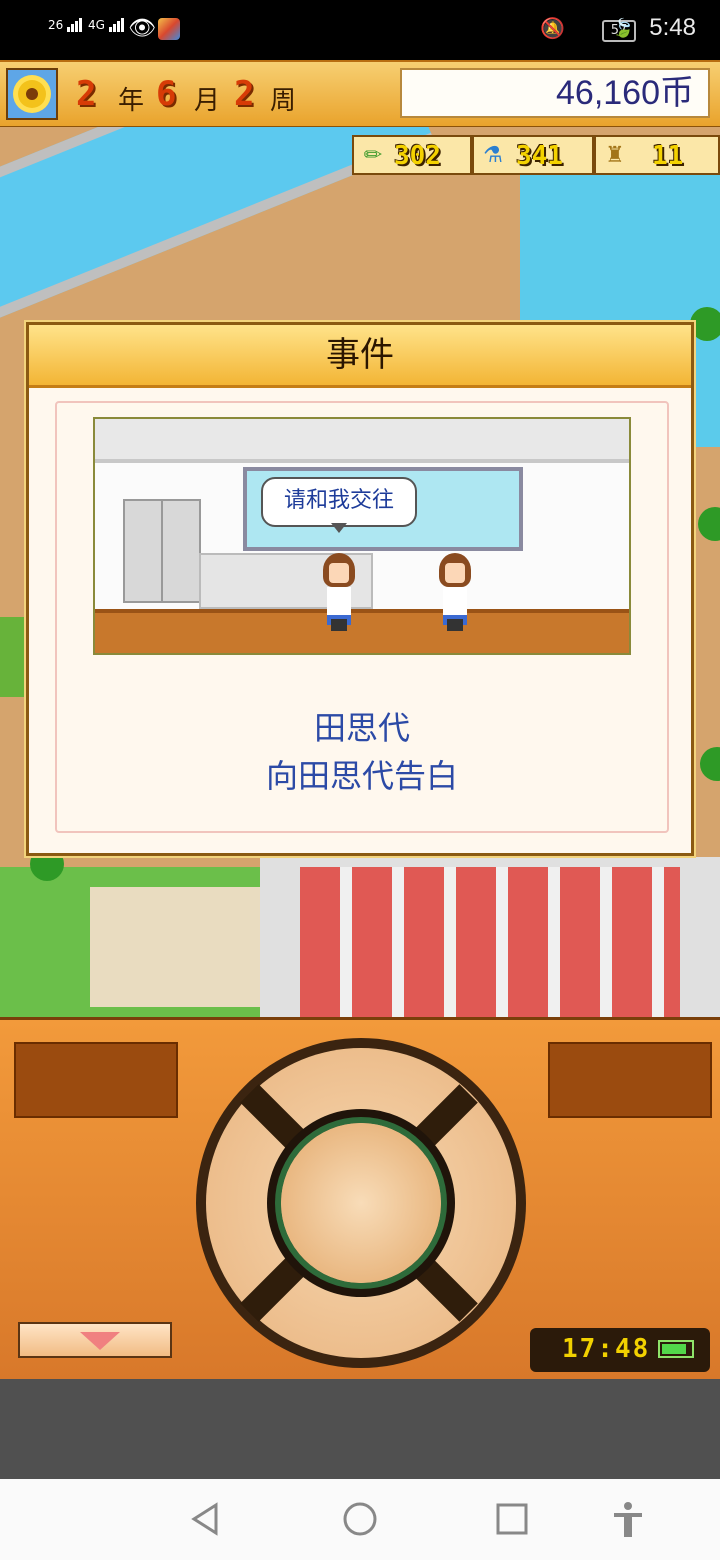  What do you see at coordinates (339, 528) in the screenshot?
I see `speech-bubble-tail` at bounding box center [339, 528].